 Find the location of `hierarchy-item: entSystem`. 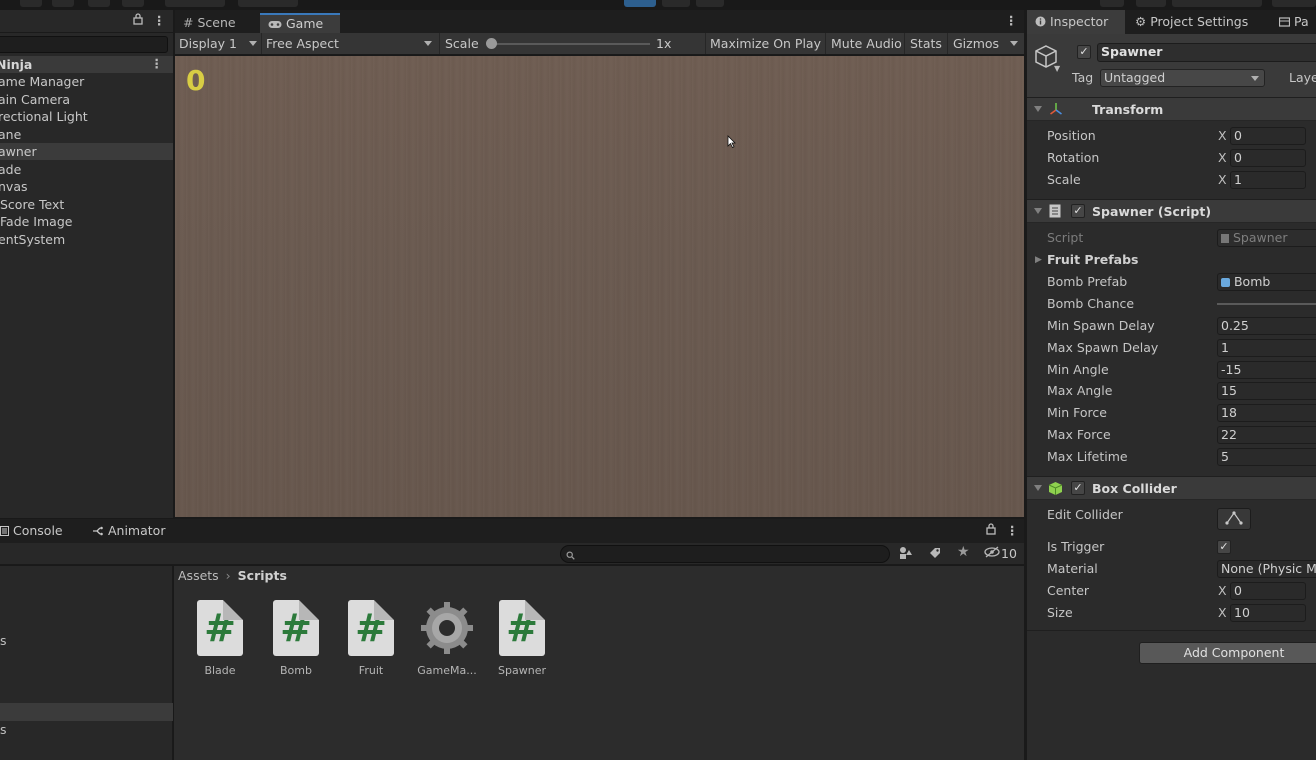

hierarchy-item: entSystem is located at coordinates (86, 239).